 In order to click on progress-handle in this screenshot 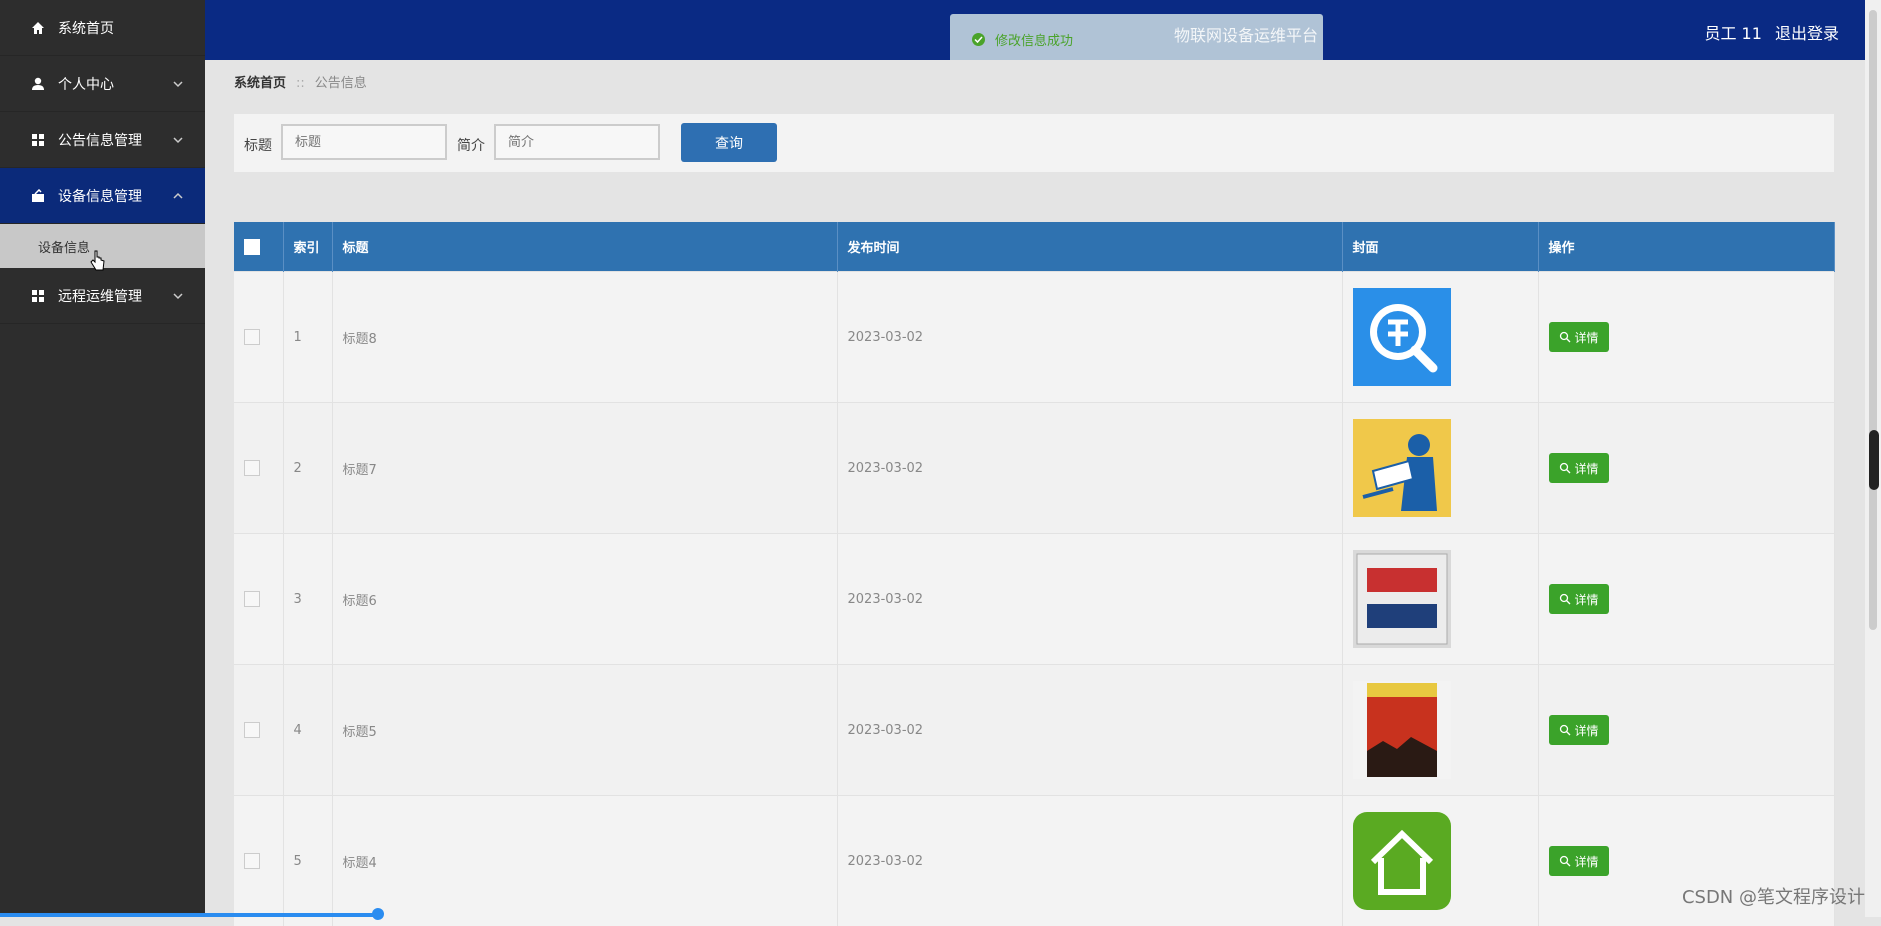, I will do `click(378, 914)`.